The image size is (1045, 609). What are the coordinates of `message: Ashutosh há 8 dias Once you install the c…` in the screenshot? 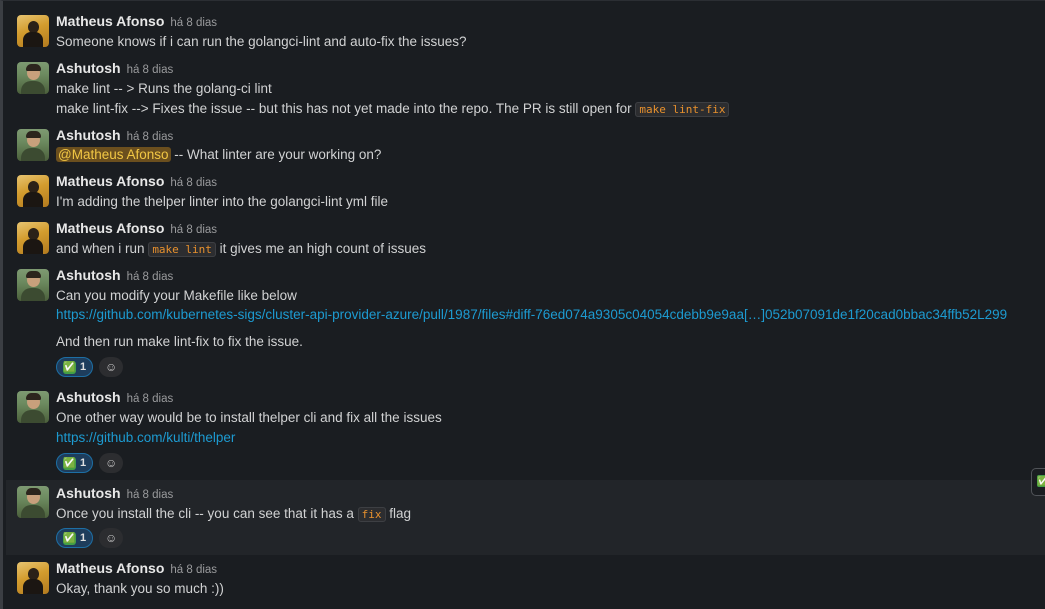 It's located at (525, 517).